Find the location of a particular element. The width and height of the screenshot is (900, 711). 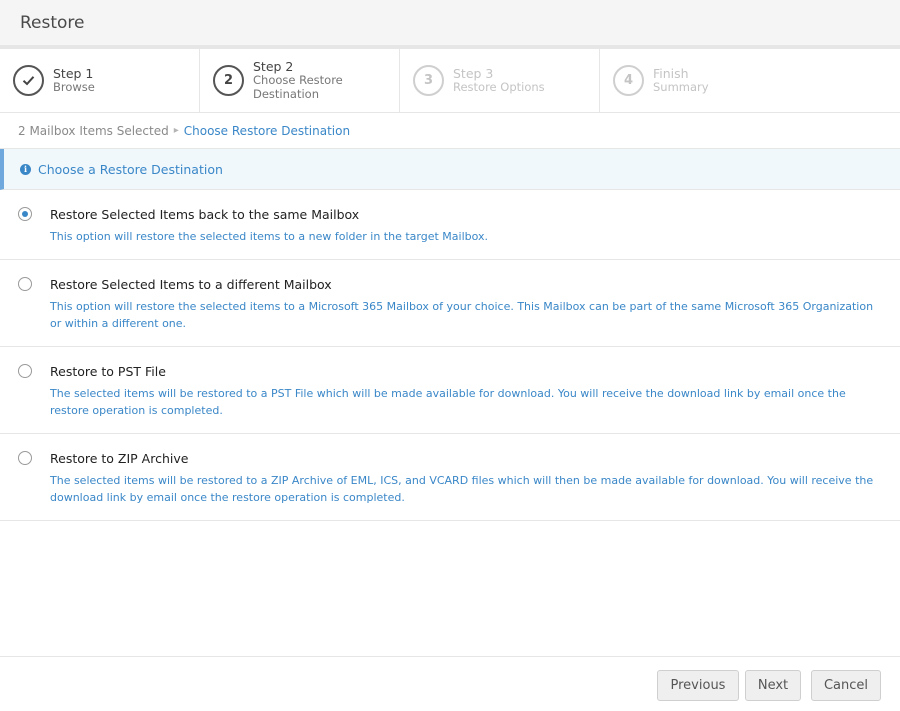

step-title: Step 1 is located at coordinates (73, 74).